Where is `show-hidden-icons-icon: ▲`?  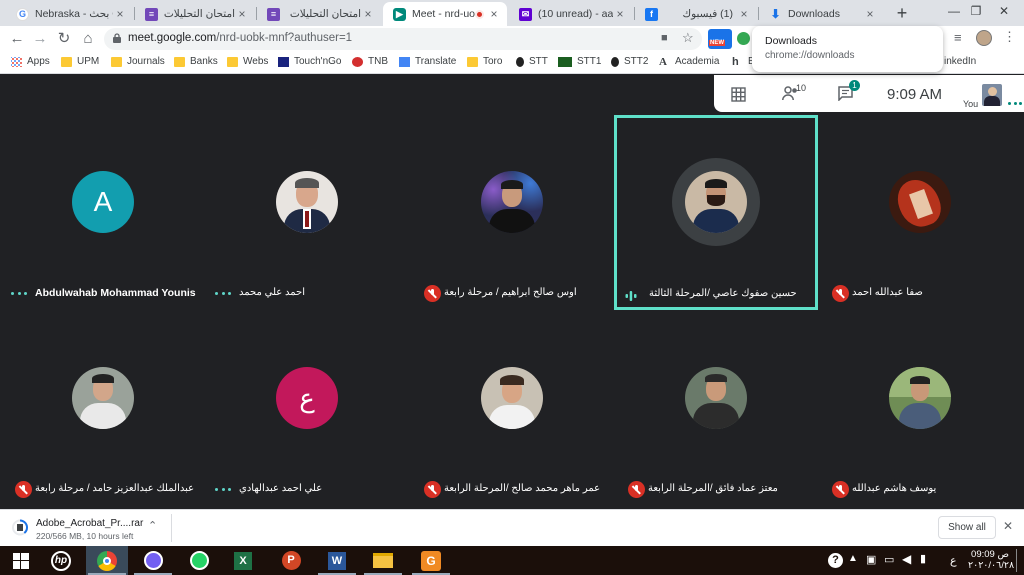
show-hidden-icons-icon: ▲ is located at coordinates (853, 558).